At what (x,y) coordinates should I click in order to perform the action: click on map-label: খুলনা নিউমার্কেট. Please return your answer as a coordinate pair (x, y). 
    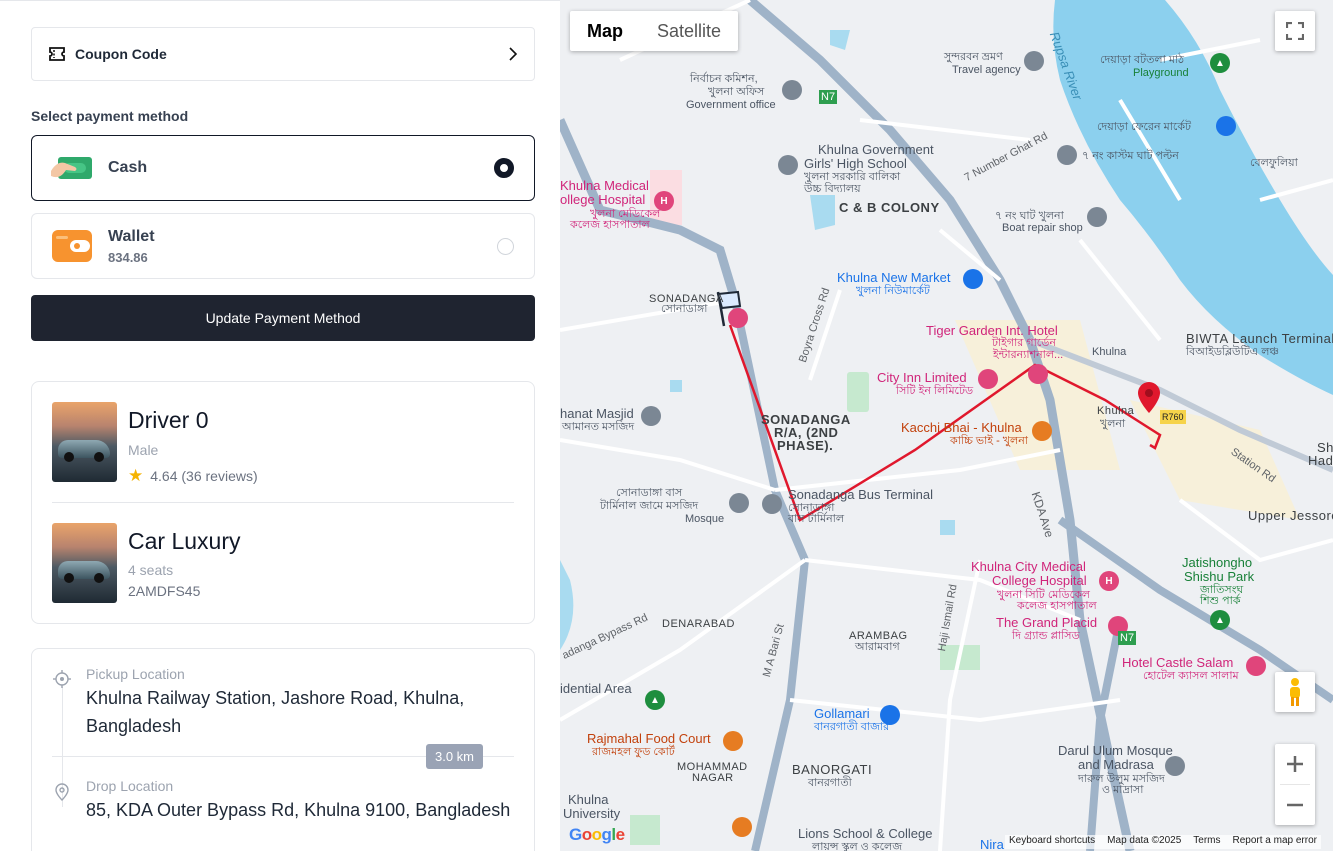
    Looking at the image, I should click on (893, 291).